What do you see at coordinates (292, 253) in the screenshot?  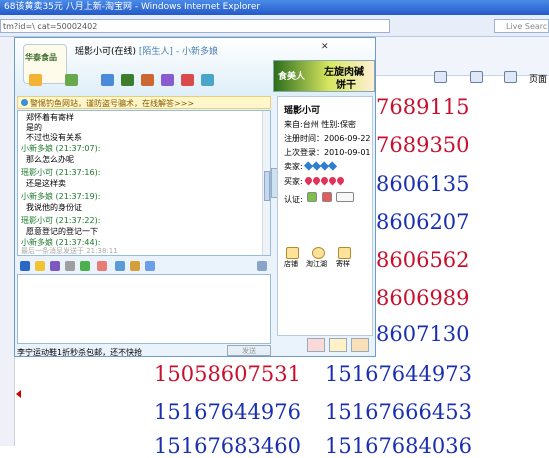 I see `store-icon` at bounding box center [292, 253].